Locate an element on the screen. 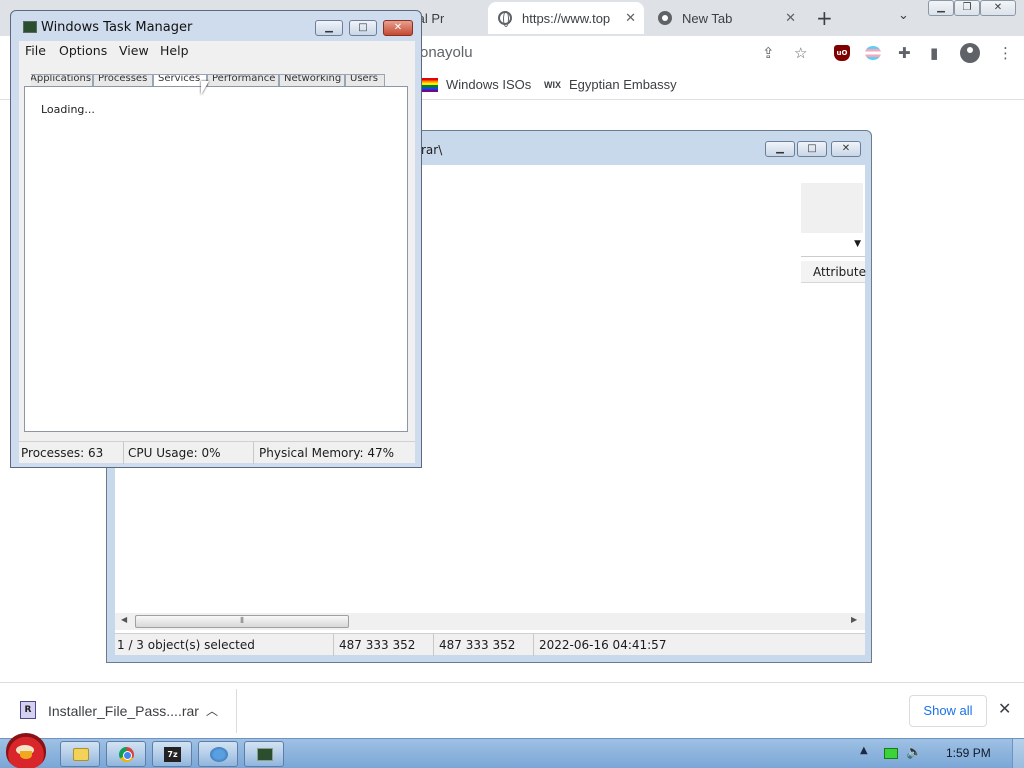  share-icon: ⇪ is located at coordinates (768, 53).